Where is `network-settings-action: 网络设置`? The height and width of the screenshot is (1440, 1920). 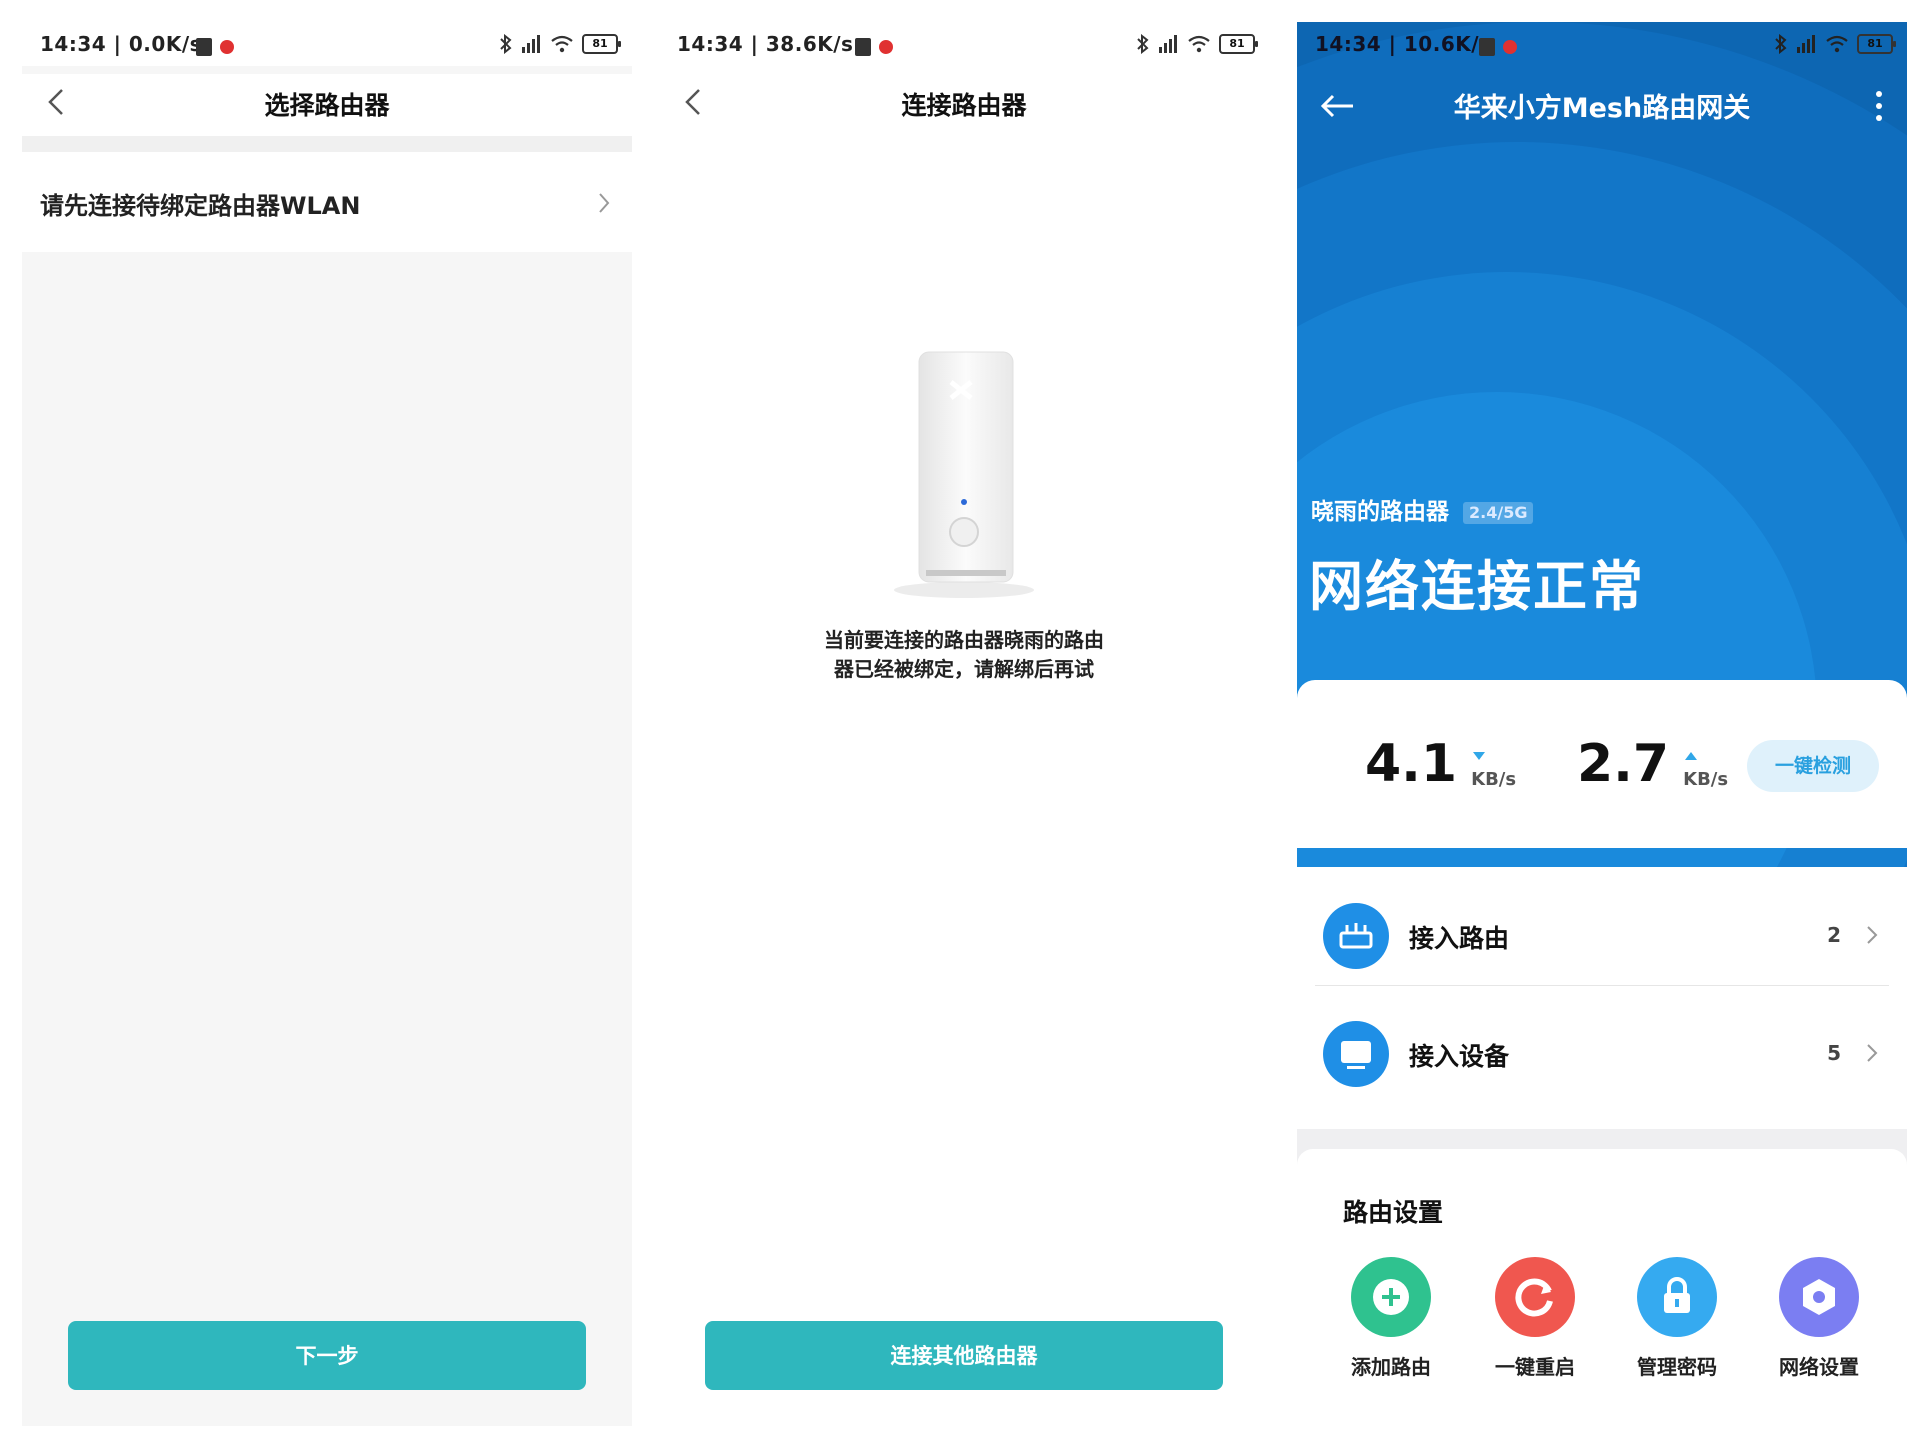
network-settings-action: 网络设置 is located at coordinates (1819, 1327).